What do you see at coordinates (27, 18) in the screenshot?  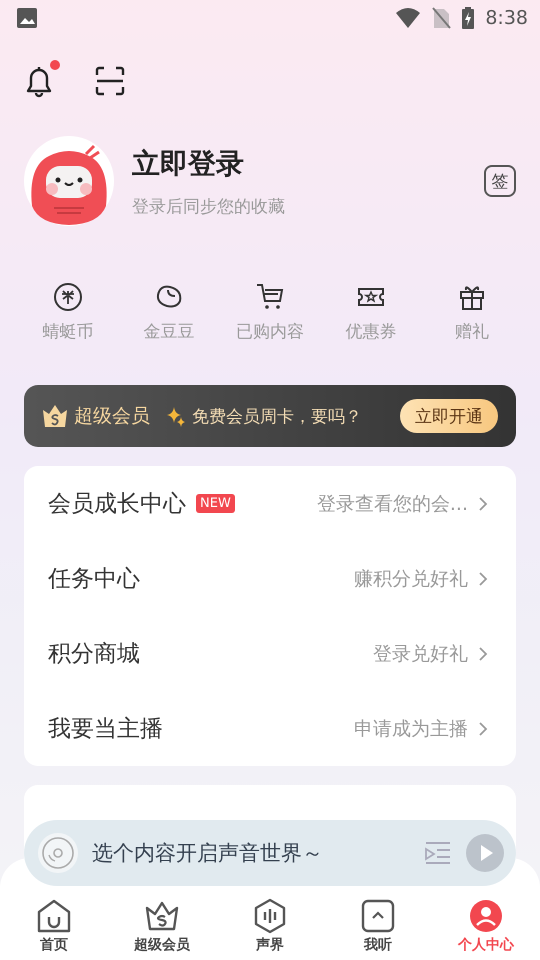 I see `image-icon` at bounding box center [27, 18].